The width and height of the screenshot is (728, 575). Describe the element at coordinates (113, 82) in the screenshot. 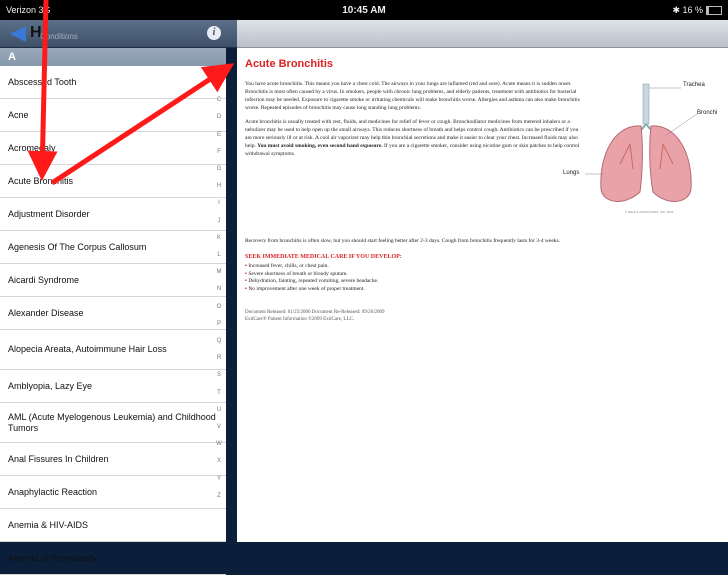

I see `list-item: Abscessed Tooth` at that location.